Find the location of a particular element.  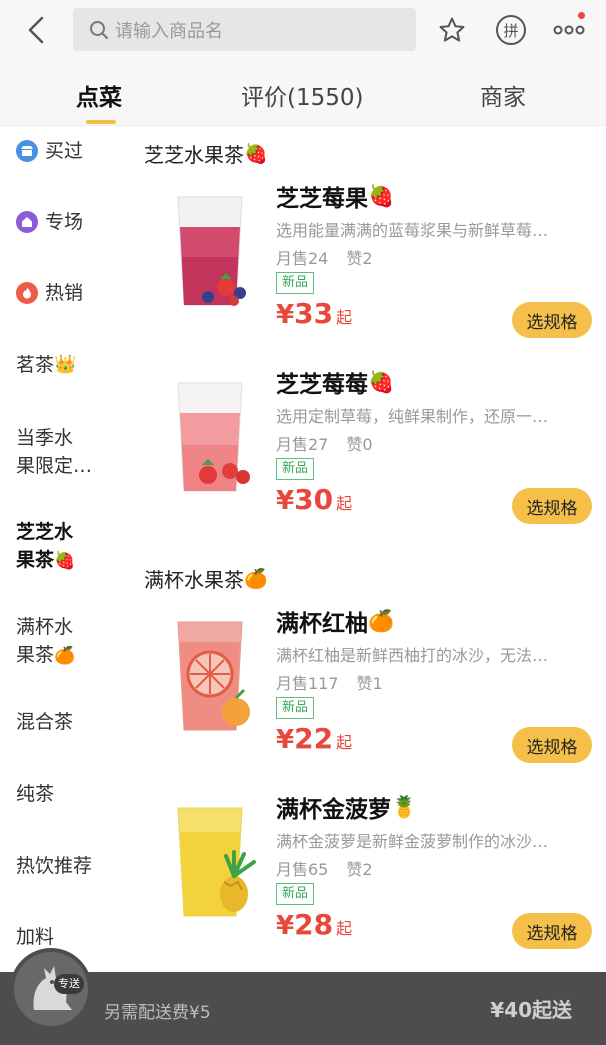

sidebar-item-hot-drinks: 热饮推荐 is located at coordinates (71, 866).